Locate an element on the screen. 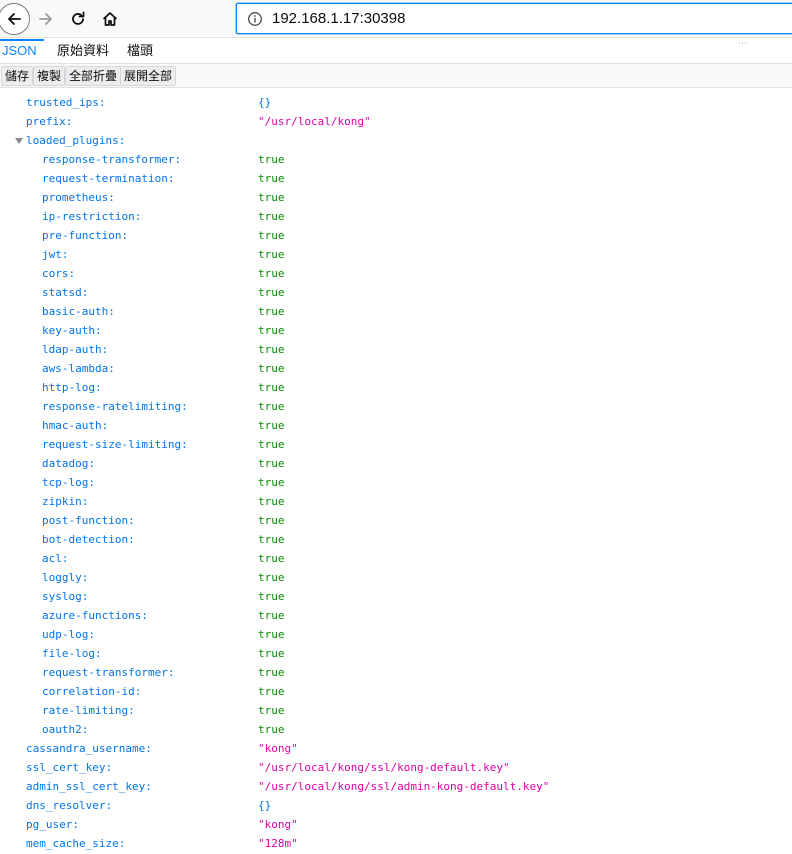 This screenshot has height=854, width=792. tree-row: file-log: true is located at coordinates (396, 653).